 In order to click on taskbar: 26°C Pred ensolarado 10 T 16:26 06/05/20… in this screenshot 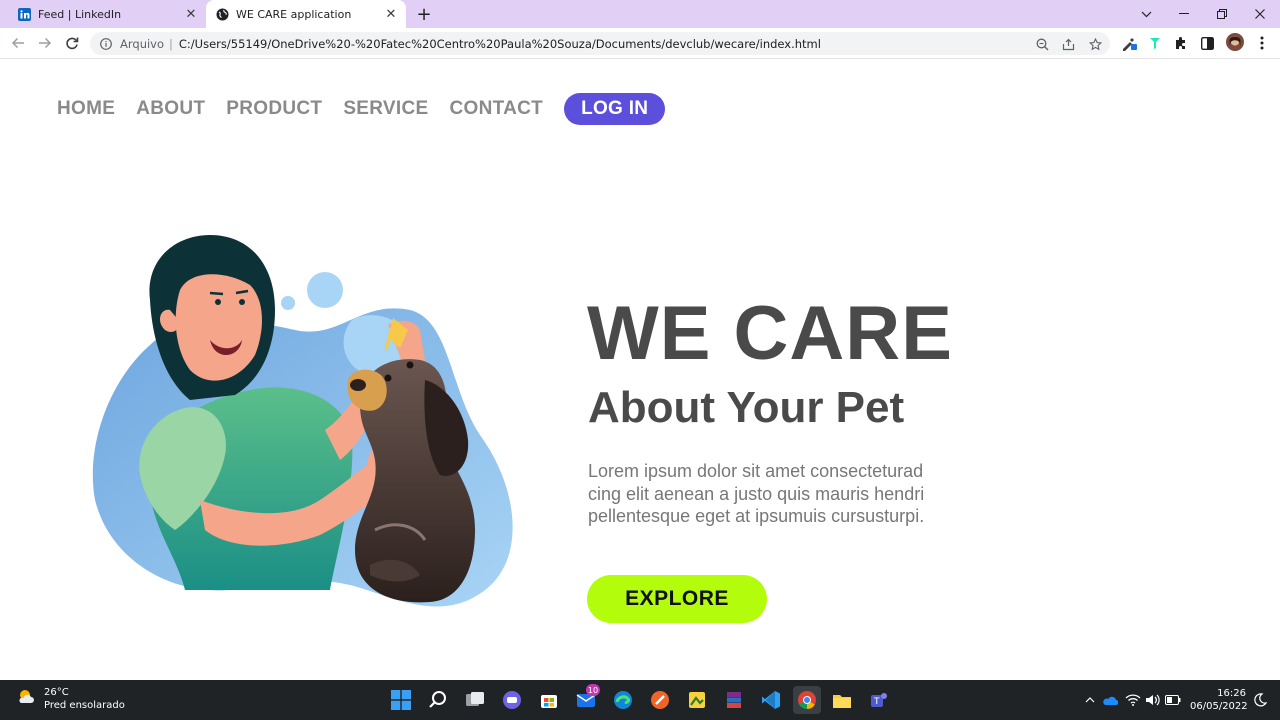, I will do `click(640, 700)`.